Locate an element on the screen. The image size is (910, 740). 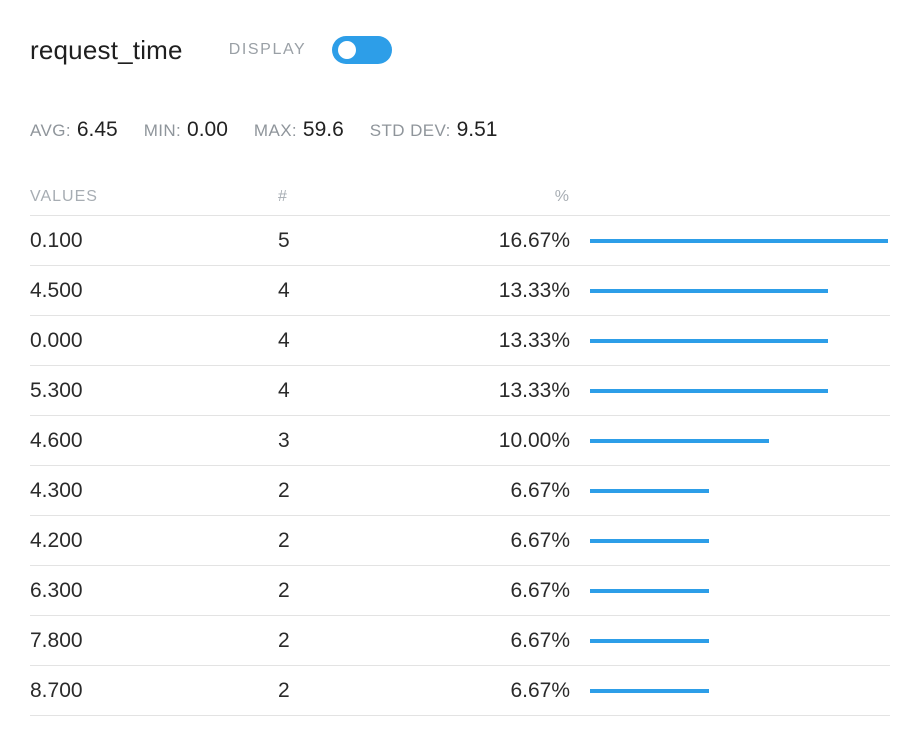
display-label: DISPLAY is located at coordinates (267, 49).